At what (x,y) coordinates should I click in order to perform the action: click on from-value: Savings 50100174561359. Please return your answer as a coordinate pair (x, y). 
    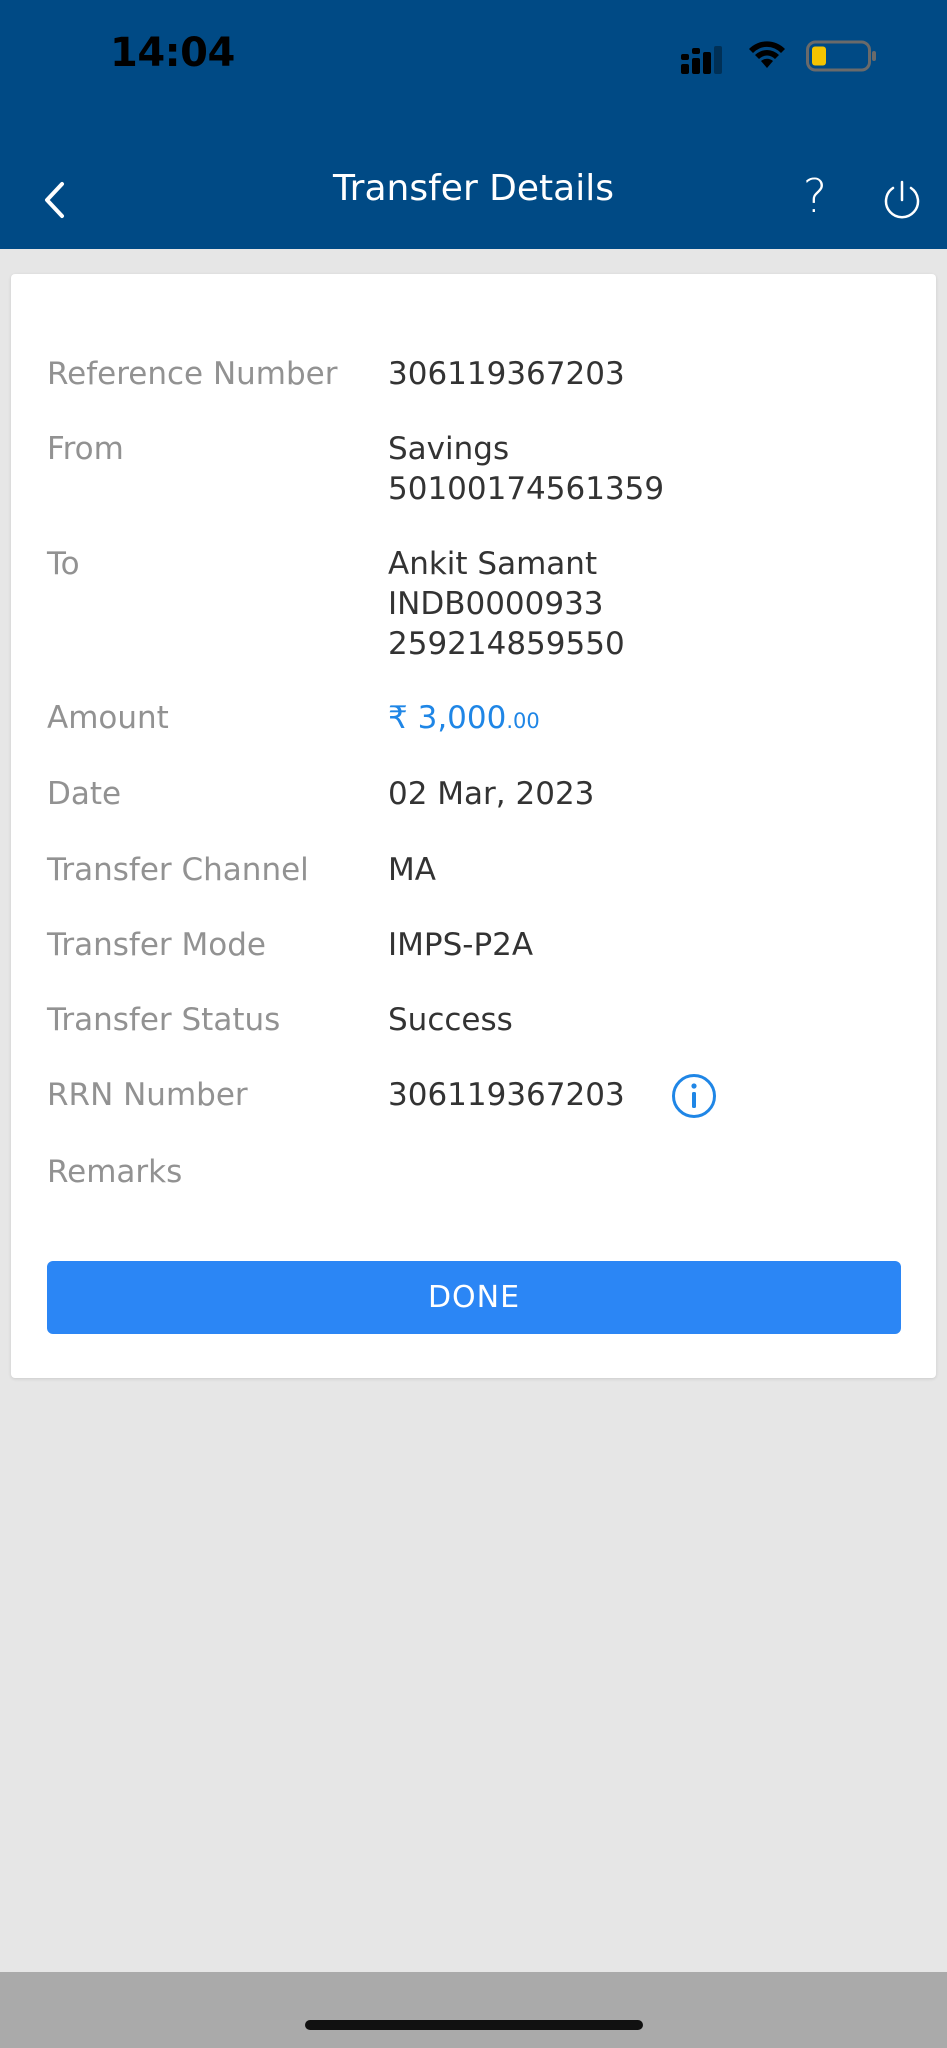
    Looking at the image, I should click on (638, 469).